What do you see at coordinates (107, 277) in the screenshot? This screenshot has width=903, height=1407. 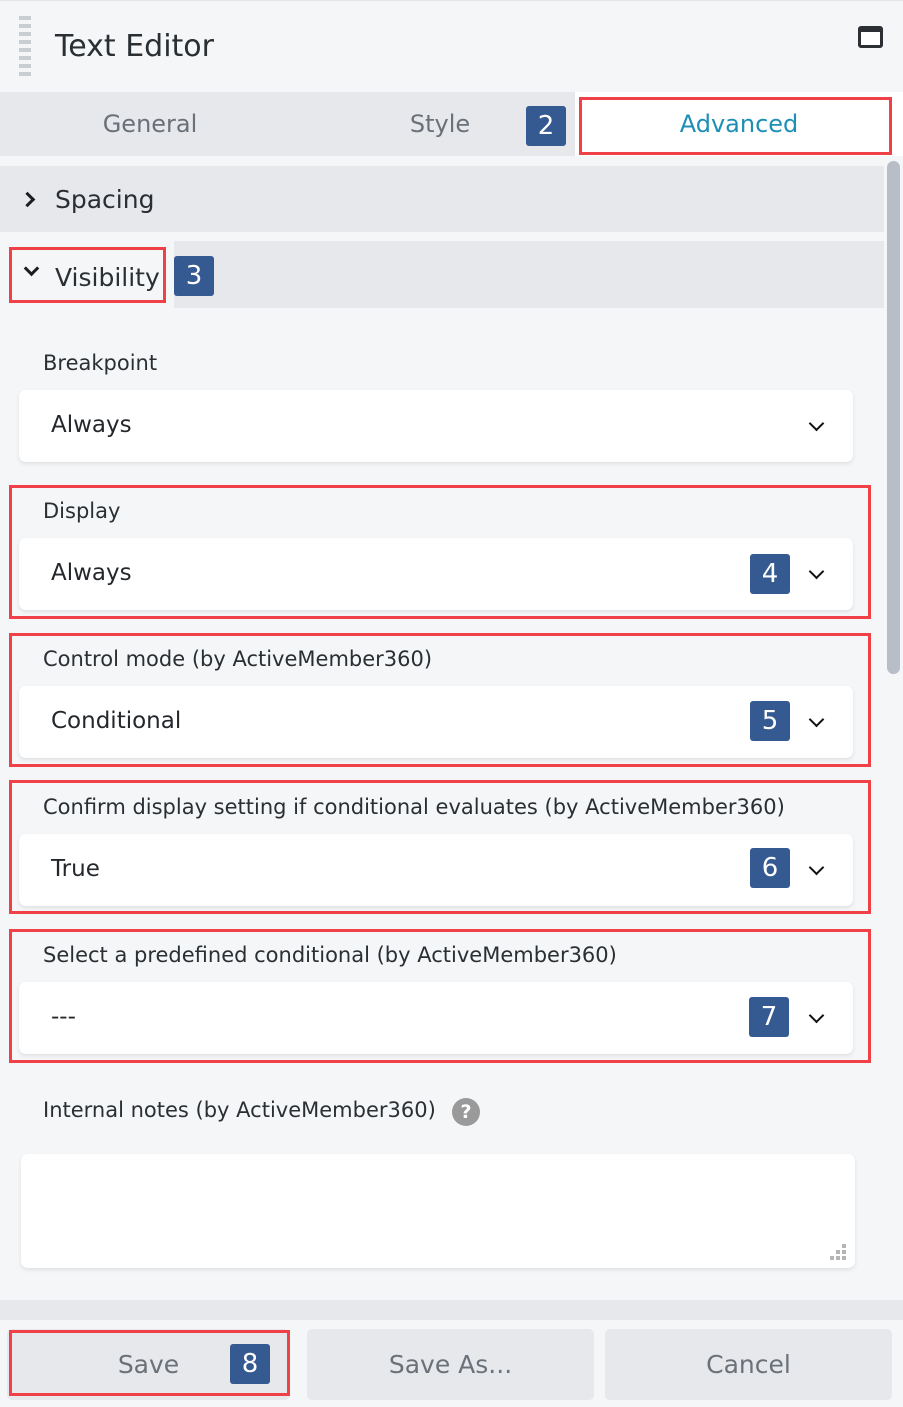 I see `section-visibility-label: Visibility` at bounding box center [107, 277].